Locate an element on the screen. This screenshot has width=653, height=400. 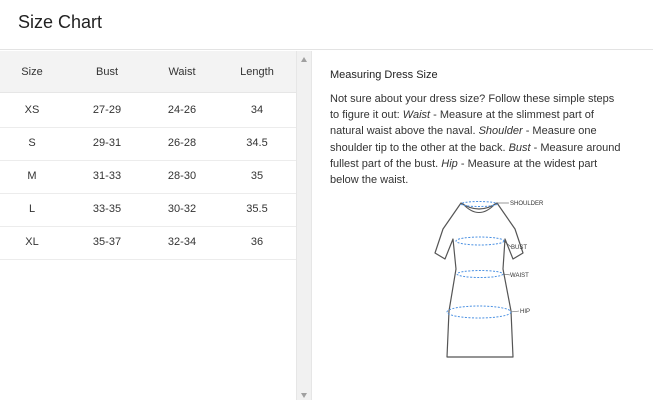
guide-title: Measuring Dress Size is located at coordinates (384, 75).